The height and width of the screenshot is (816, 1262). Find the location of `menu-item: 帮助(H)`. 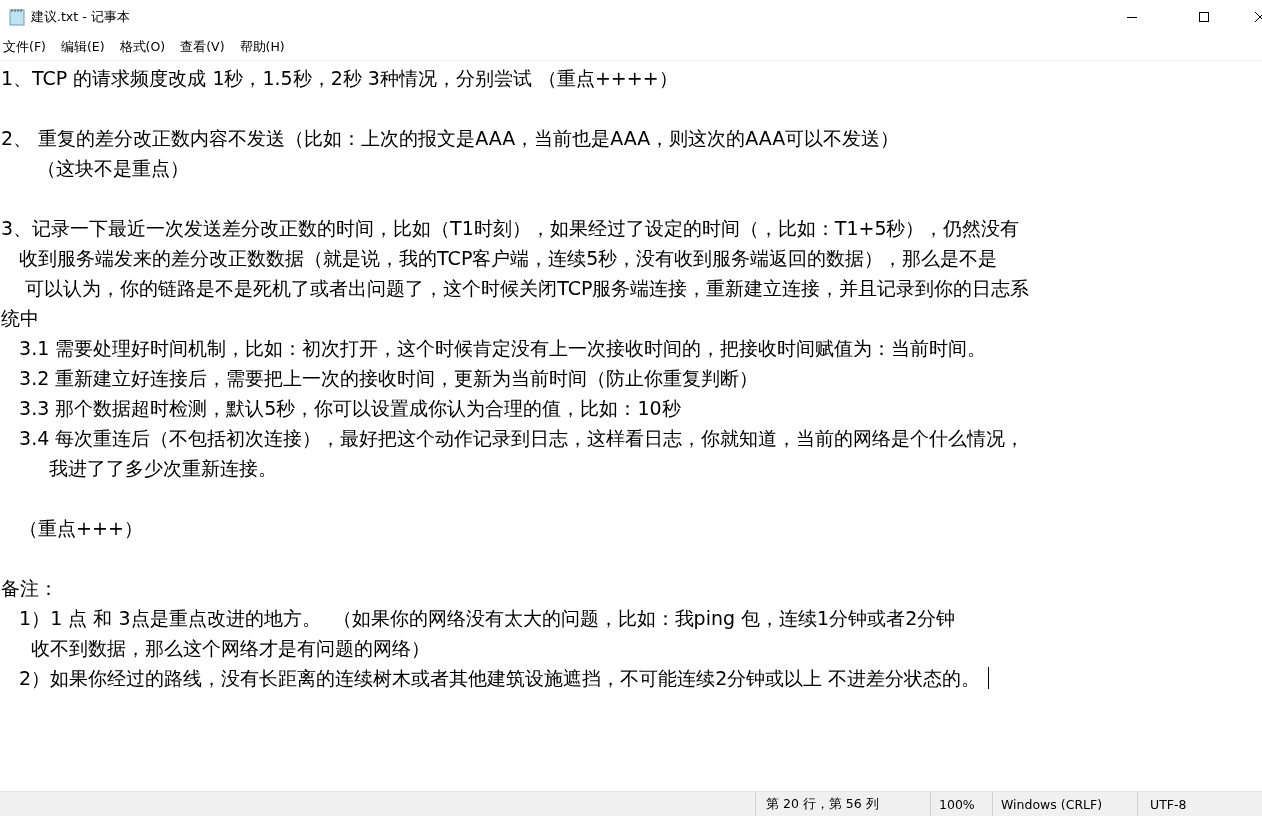

menu-item: 帮助(H) is located at coordinates (262, 47).